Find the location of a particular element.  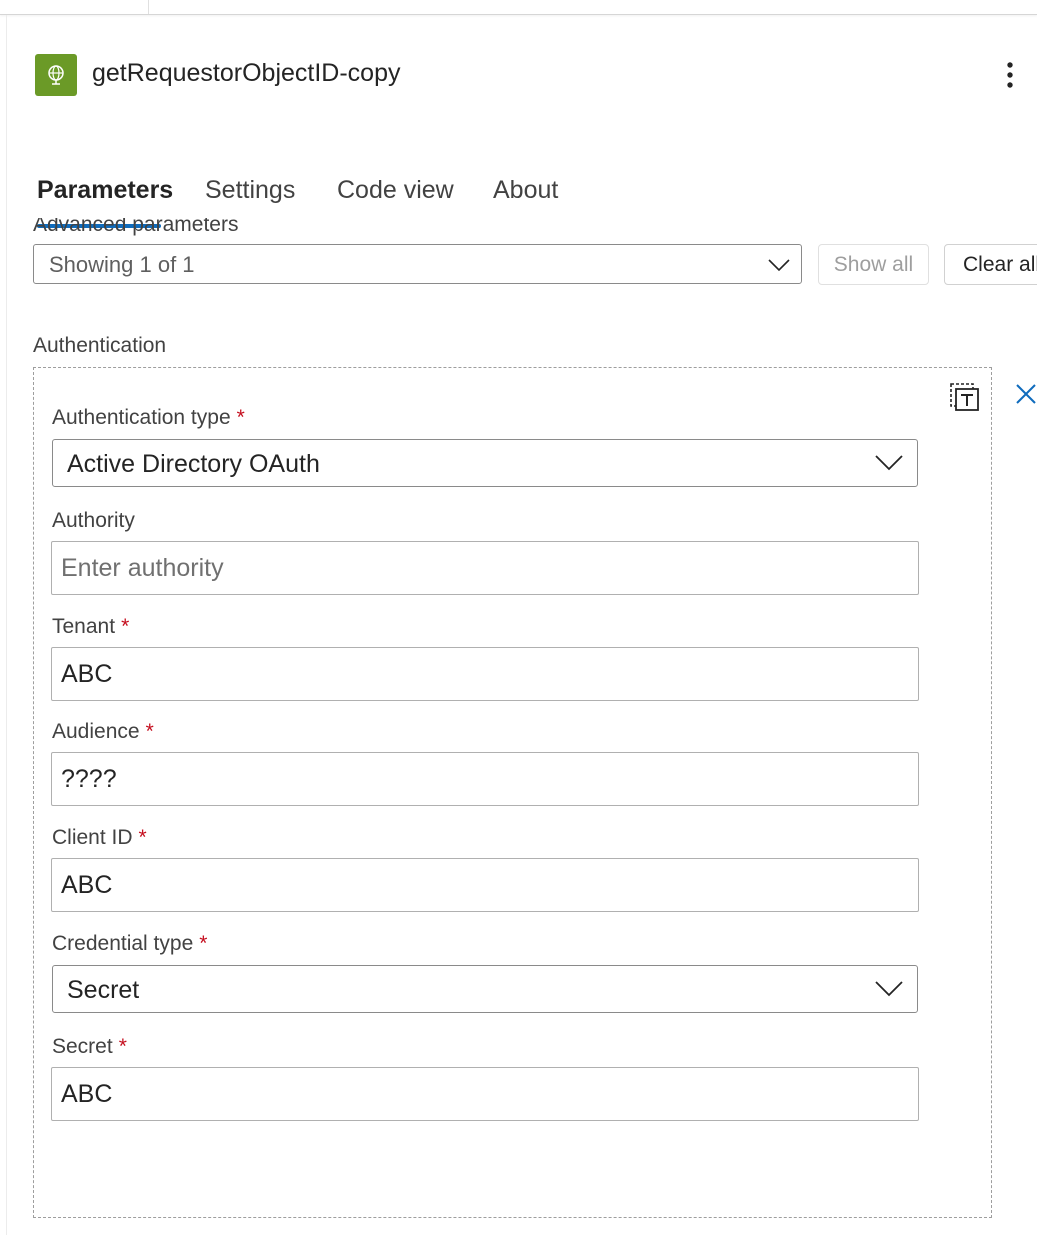

authority-label: Authority is located at coordinates (93, 520).